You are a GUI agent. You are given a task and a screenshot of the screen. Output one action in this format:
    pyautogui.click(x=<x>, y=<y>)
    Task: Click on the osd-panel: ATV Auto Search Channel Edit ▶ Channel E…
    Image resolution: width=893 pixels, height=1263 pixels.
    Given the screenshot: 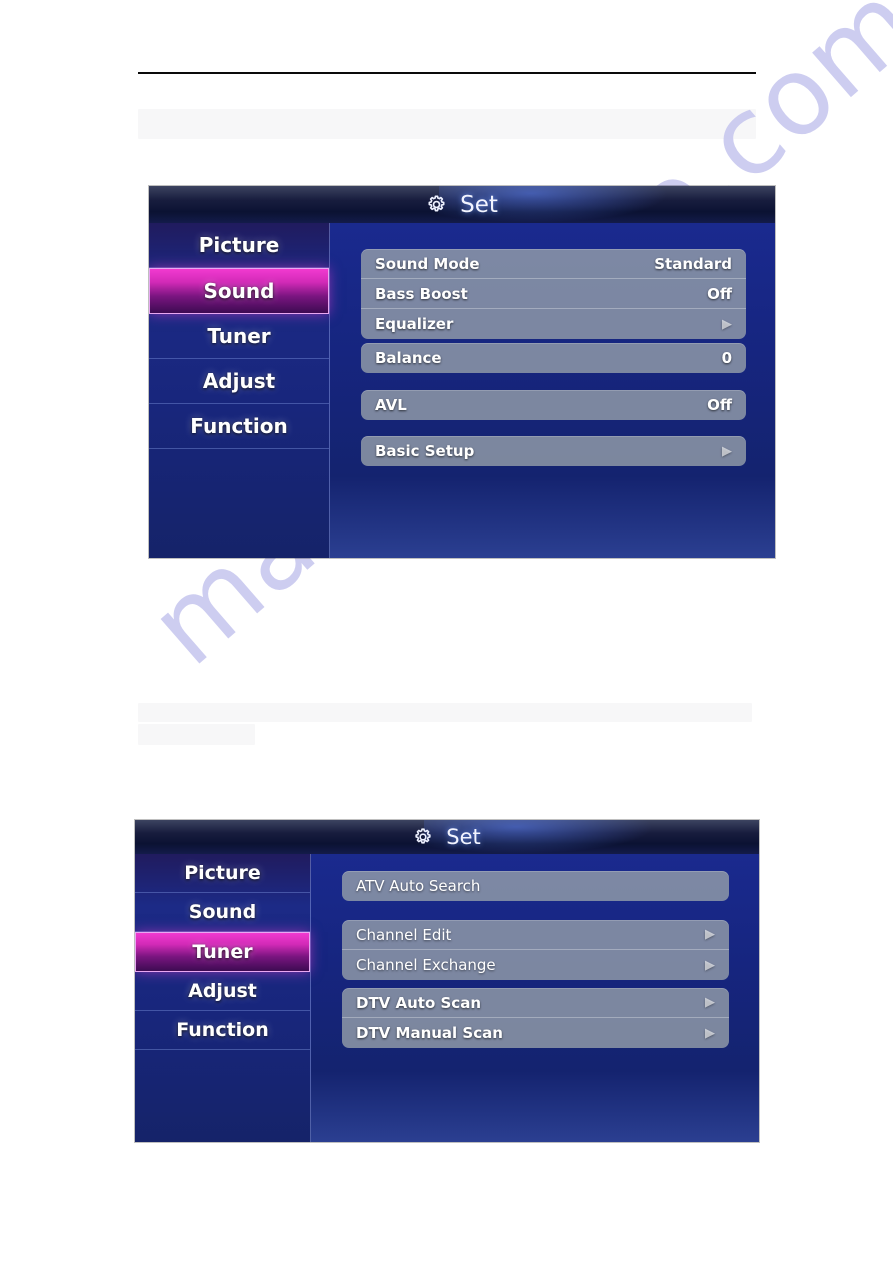 What is the action you would take?
    pyautogui.click(x=535, y=998)
    